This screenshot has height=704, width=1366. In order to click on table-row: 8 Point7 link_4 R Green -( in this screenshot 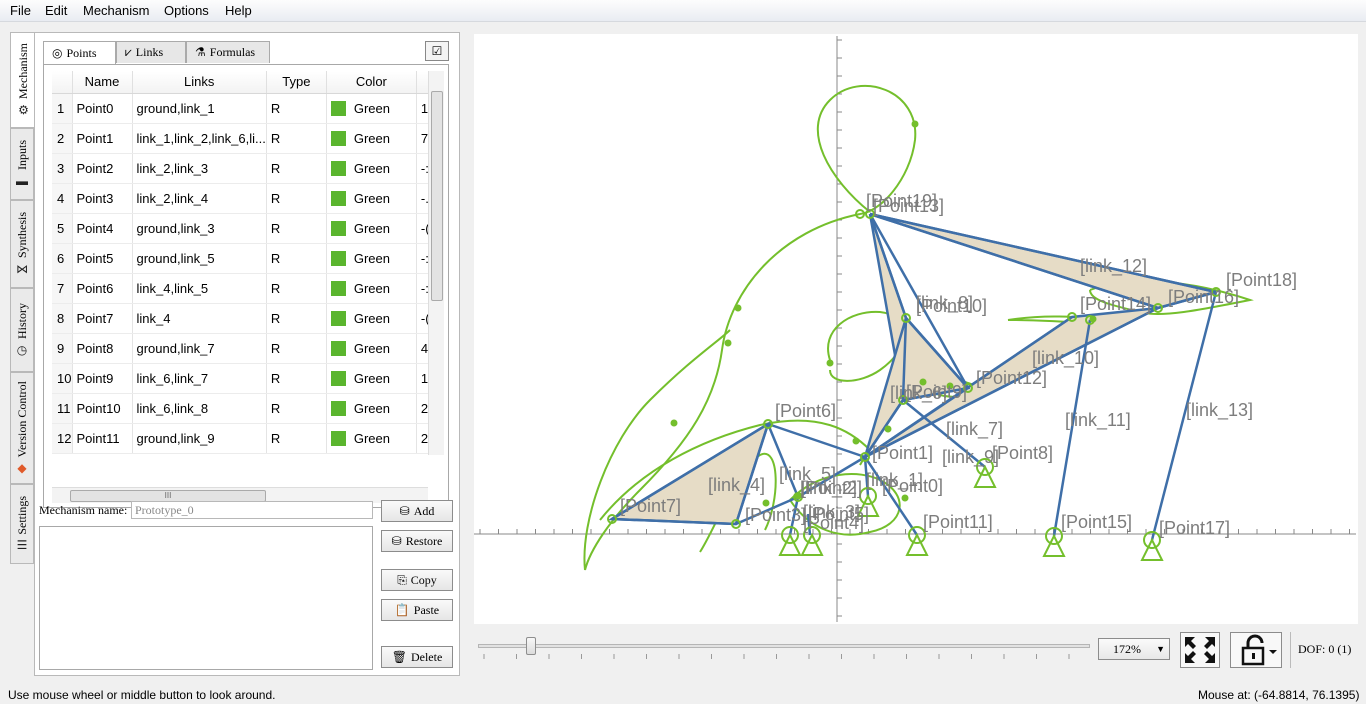, I will do `click(242, 318)`.